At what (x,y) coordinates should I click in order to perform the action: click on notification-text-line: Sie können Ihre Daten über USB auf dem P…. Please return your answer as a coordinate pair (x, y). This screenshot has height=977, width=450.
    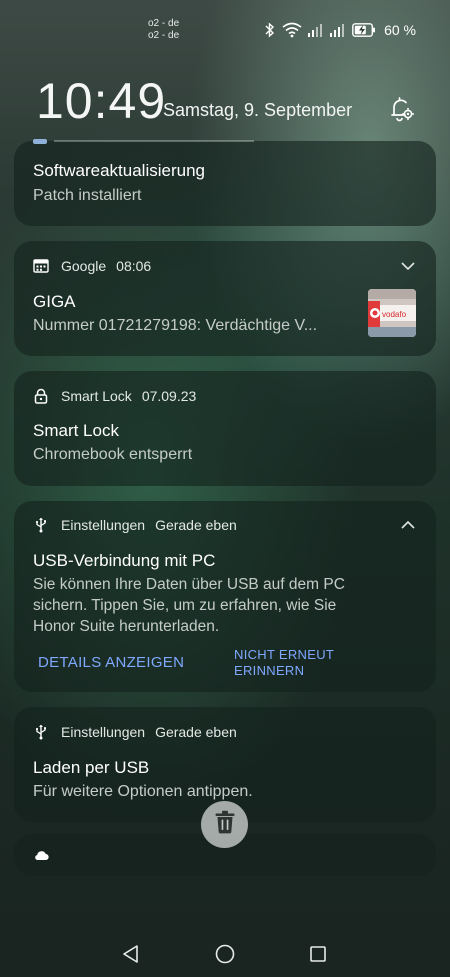
    Looking at the image, I should click on (189, 584).